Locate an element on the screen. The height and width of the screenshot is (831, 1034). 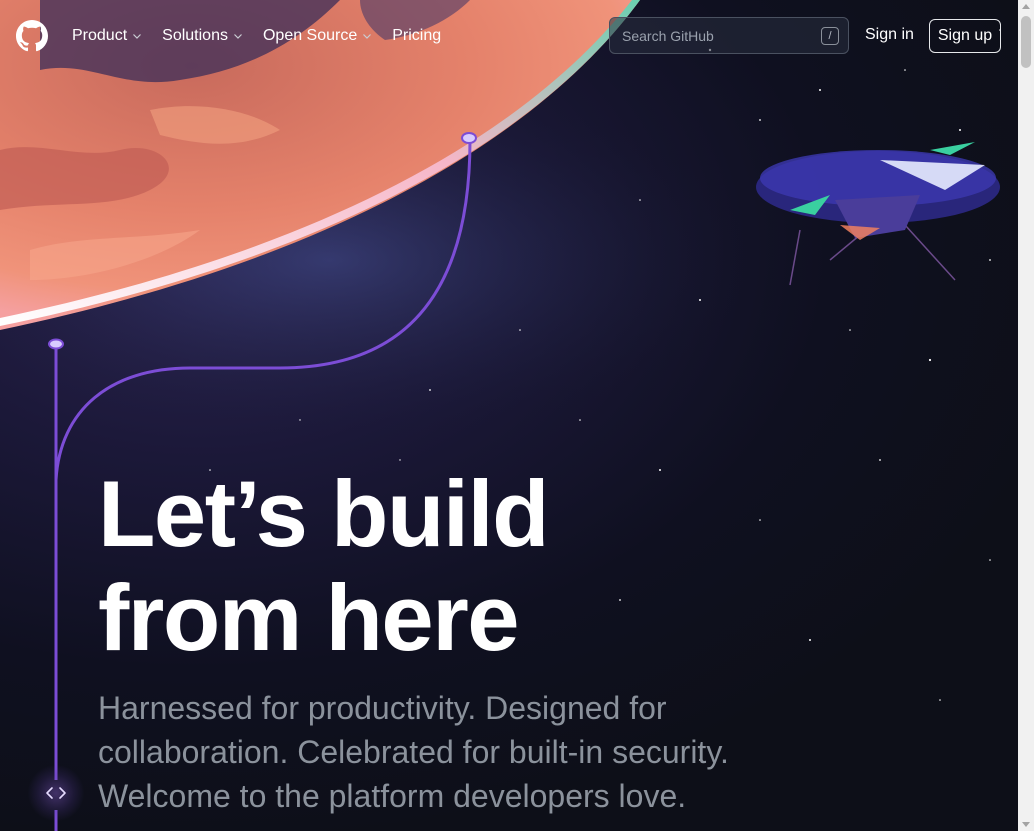
code-icon is located at coordinates (56, 793).